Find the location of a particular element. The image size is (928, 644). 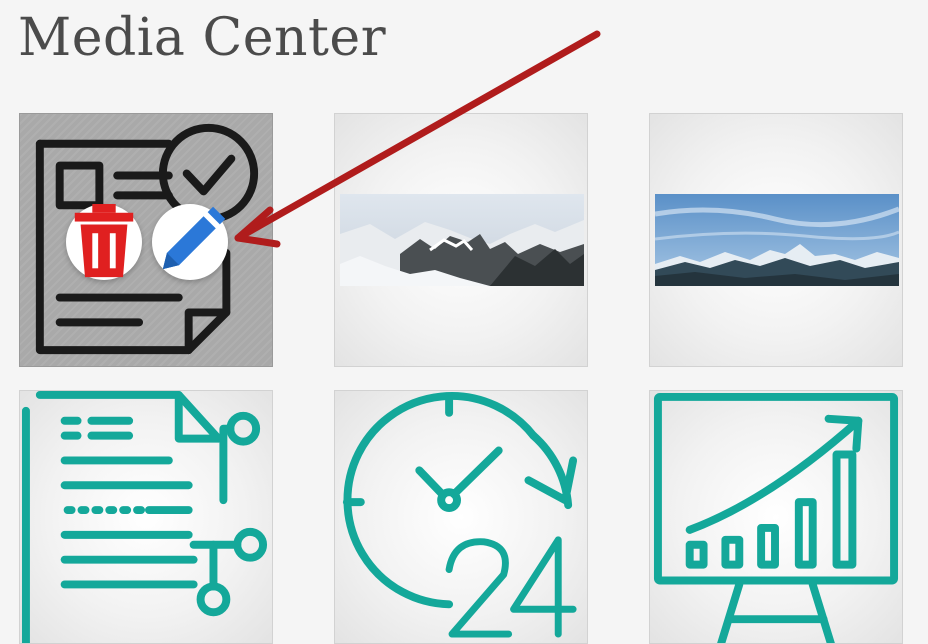

trash-icon is located at coordinates (104, 241).